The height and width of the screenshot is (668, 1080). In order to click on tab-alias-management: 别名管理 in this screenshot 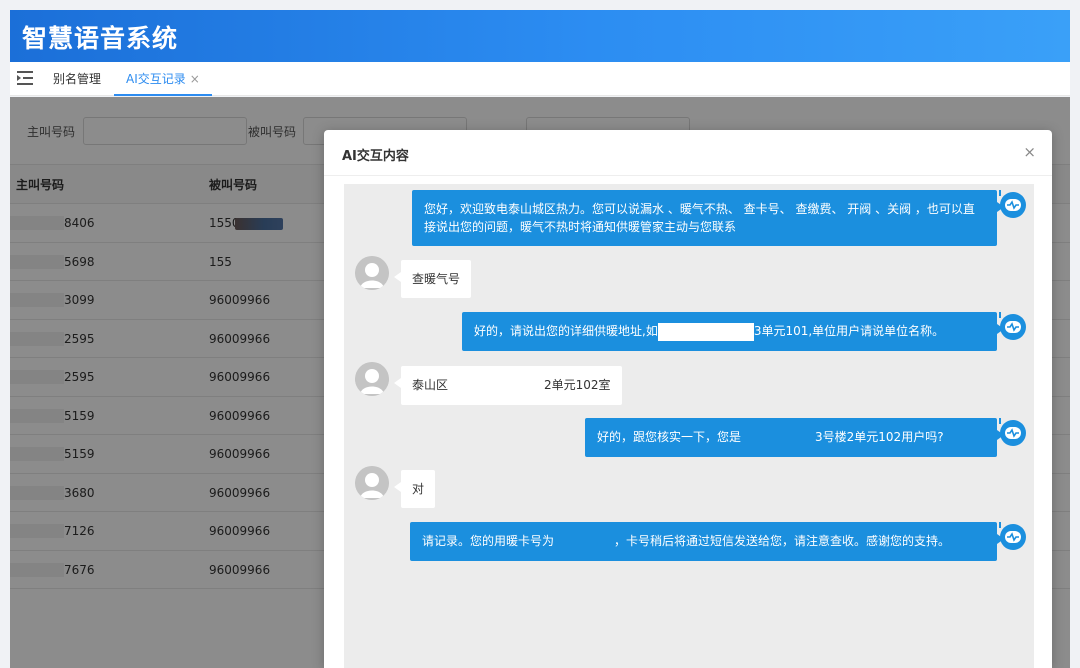, I will do `click(77, 79)`.